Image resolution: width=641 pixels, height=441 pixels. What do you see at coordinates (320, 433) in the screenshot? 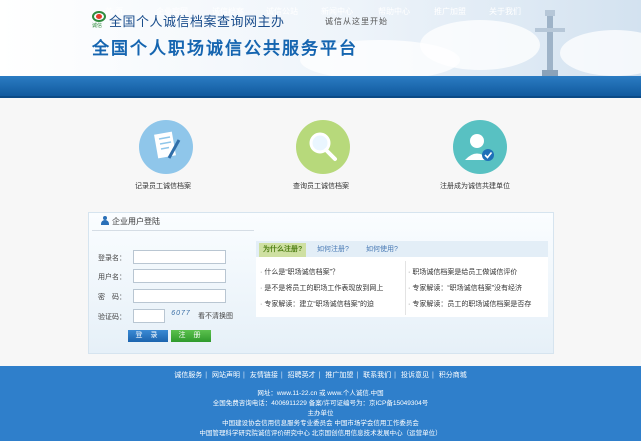
I see `footer-operators: 中国管理科学研究院诚信评价研究中心 北京国创信用信息技术发展中心（运营单位）` at bounding box center [320, 433].